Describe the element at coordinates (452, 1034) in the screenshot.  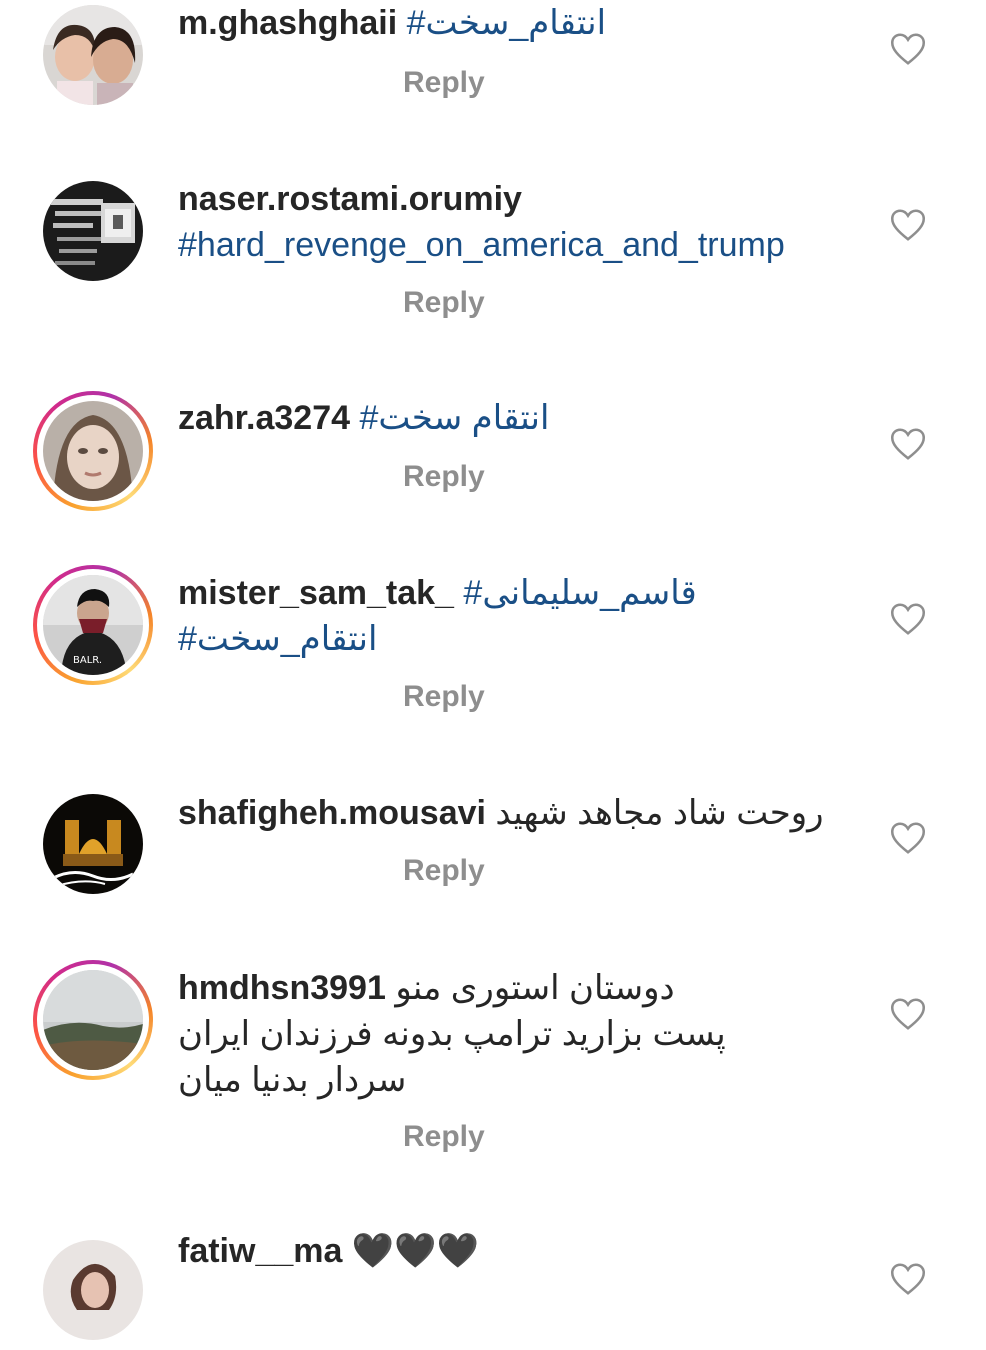
I see `comment-text: پست بزارید ترامپ بدونه فرزندان ایران` at that location.